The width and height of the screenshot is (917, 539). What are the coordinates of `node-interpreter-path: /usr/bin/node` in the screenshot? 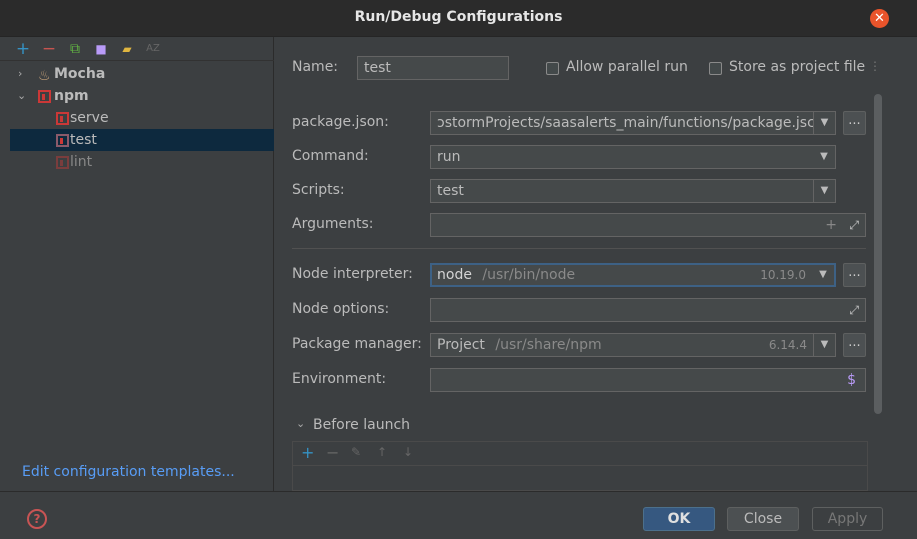 It's located at (529, 275).